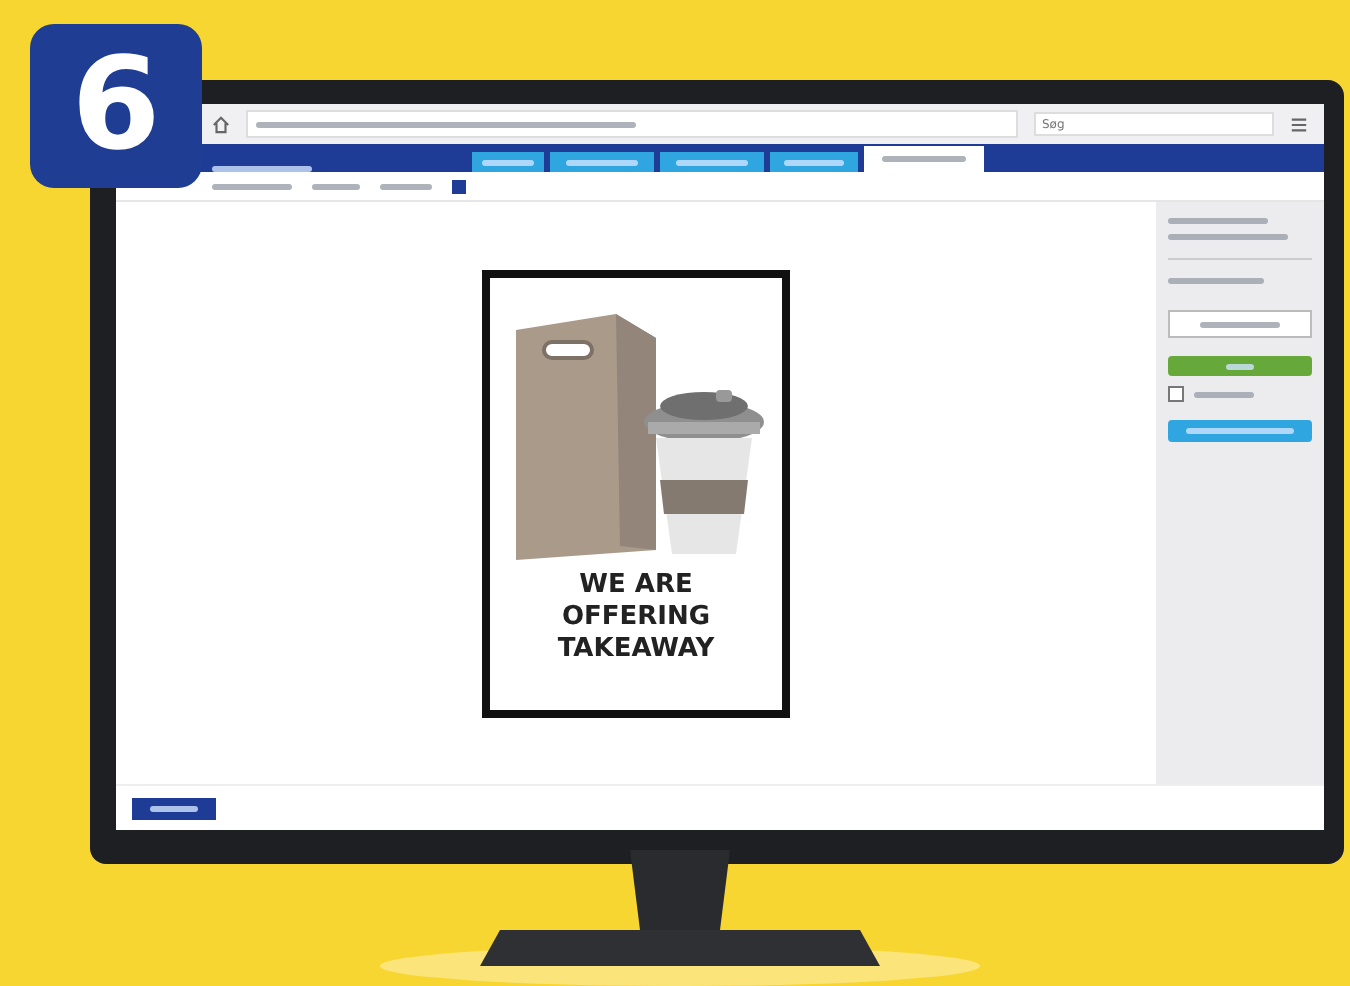 This screenshot has width=1350, height=986. I want to click on sign-headline: OFFERING, so click(636, 617).